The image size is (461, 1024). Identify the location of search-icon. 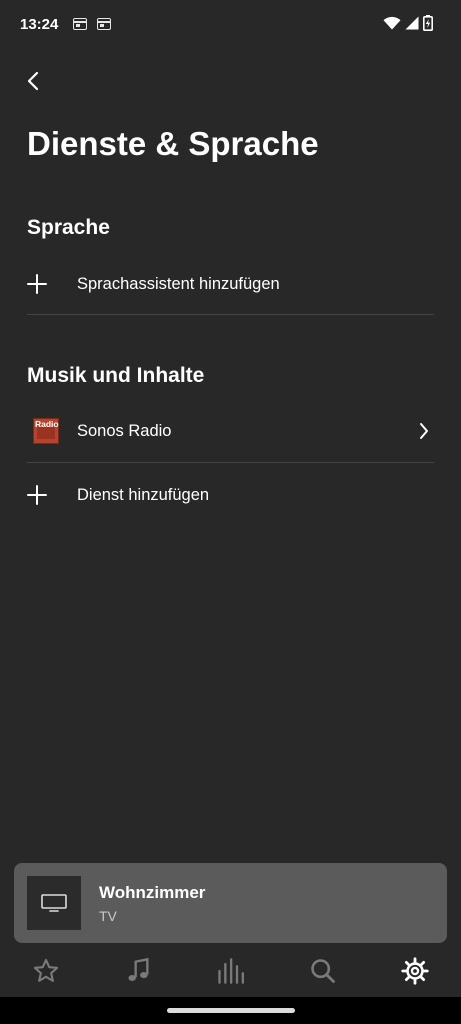
(322, 971).